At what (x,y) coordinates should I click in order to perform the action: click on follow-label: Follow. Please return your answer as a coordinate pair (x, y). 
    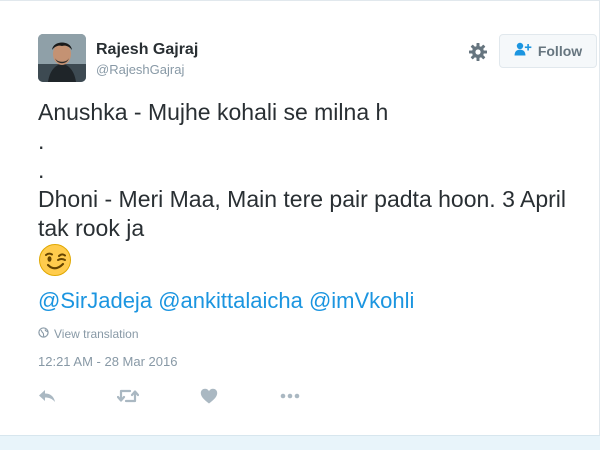
    Looking at the image, I should click on (560, 51).